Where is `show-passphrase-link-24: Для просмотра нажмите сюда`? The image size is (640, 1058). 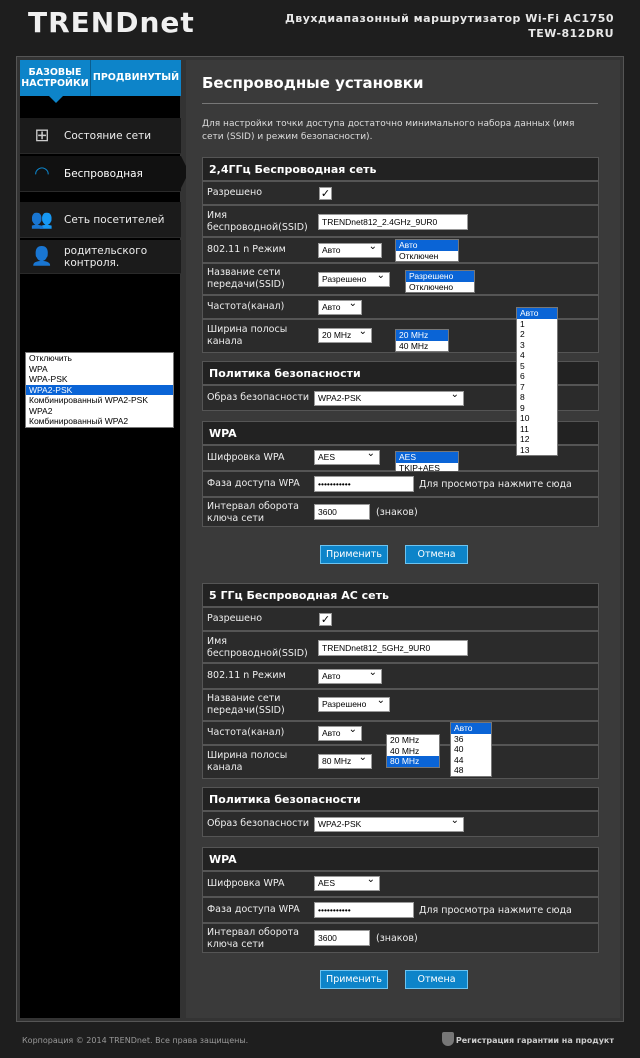
show-passphrase-link-24: Для просмотра нажмите сюда is located at coordinates (495, 484).